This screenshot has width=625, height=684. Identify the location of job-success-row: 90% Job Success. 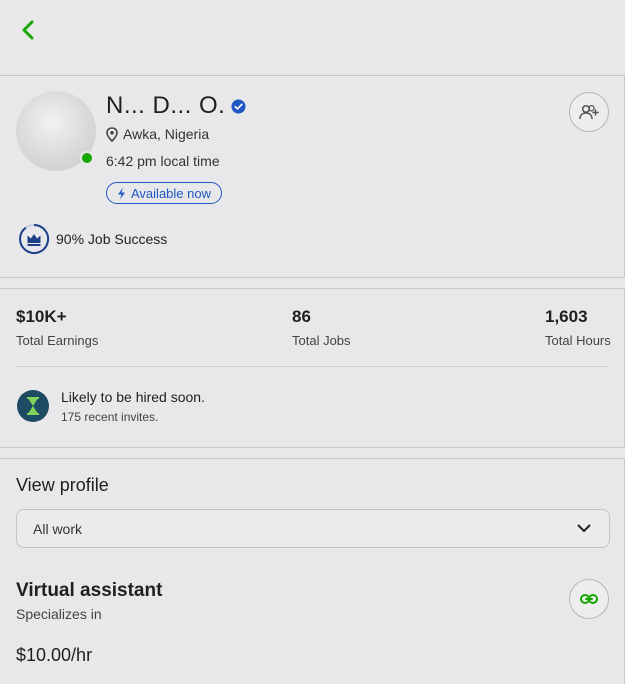
(92, 239).